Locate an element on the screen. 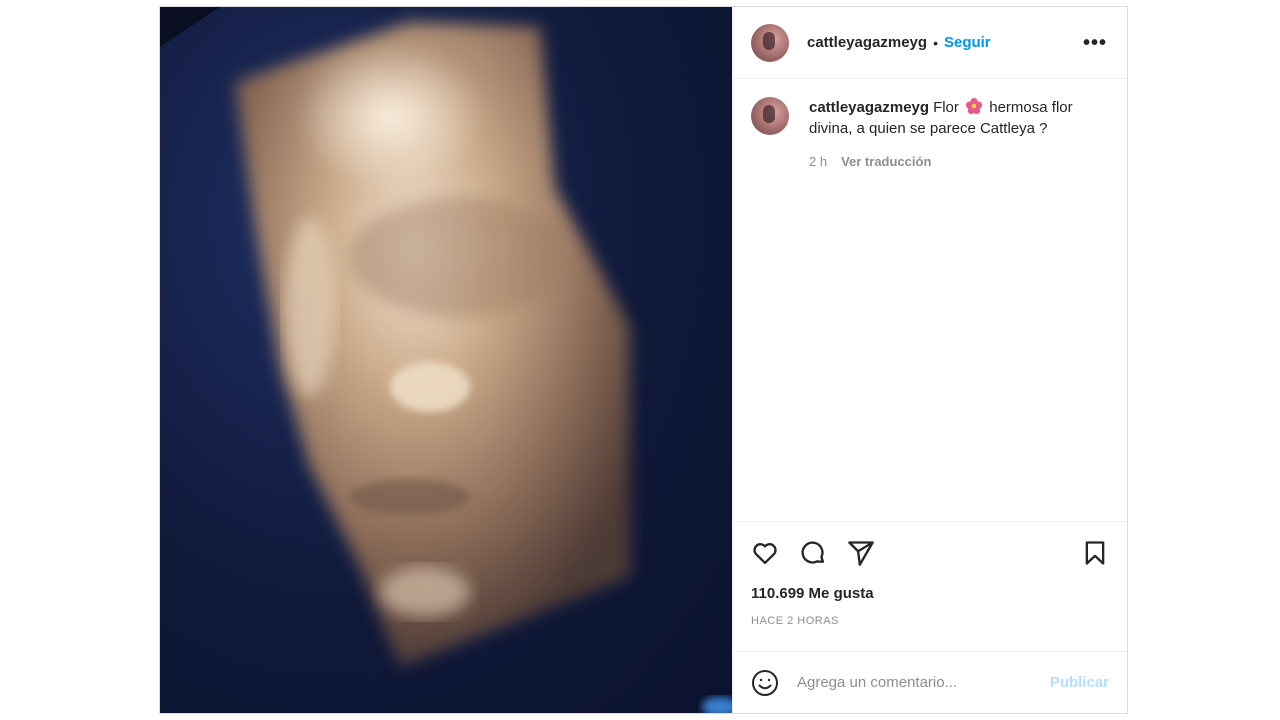  author-avatar is located at coordinates (770, 42).